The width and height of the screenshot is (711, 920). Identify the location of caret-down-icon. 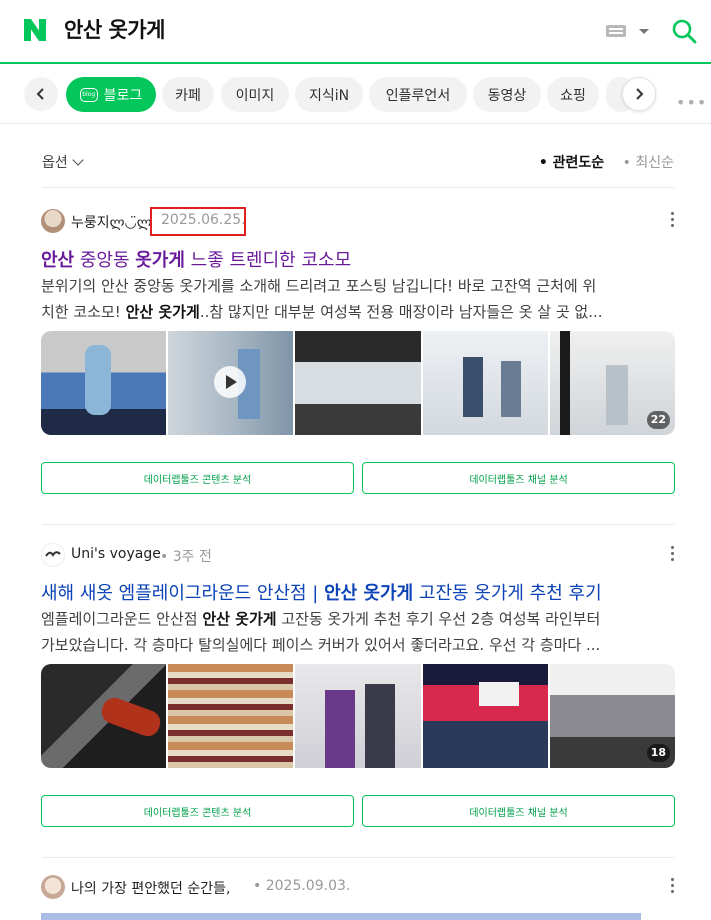
(644, 31).